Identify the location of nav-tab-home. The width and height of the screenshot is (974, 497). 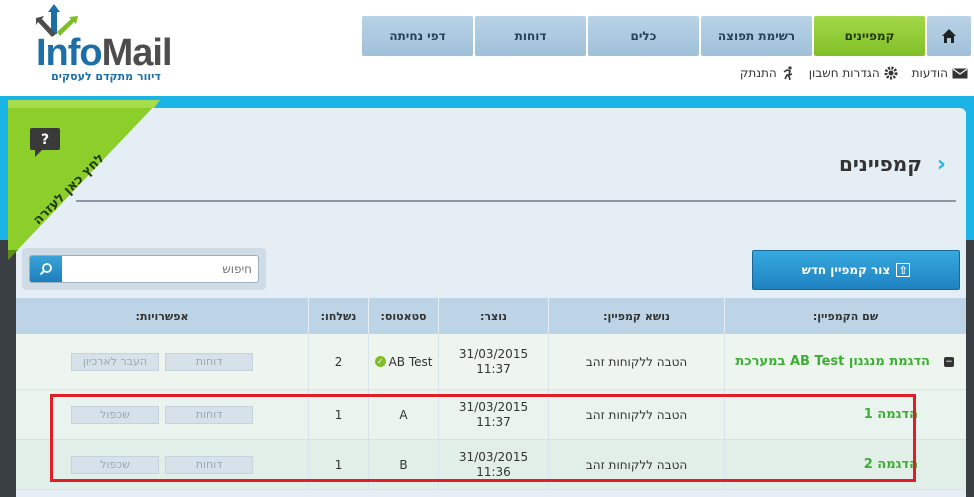
(949, 36).